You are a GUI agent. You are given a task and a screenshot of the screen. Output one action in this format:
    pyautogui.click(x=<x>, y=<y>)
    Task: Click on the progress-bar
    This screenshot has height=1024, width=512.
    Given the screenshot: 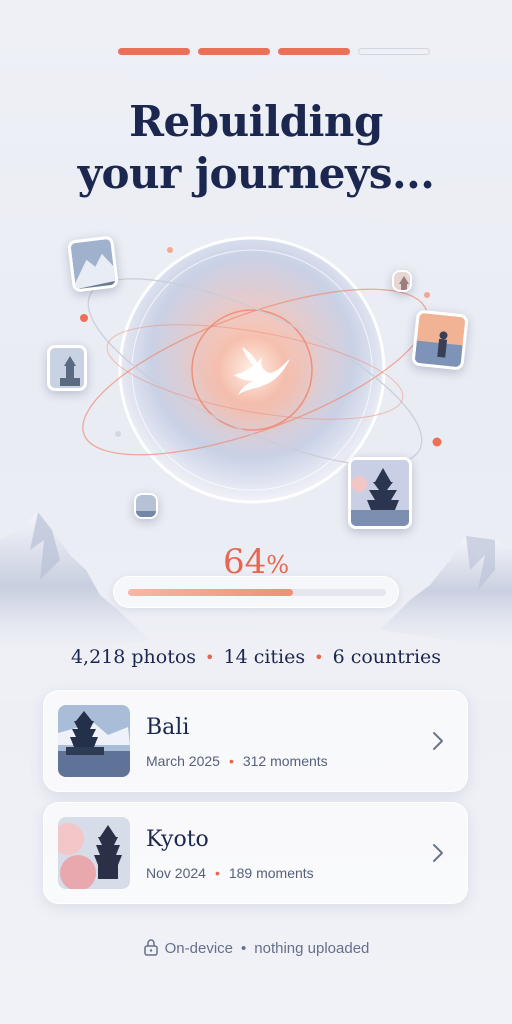 What is the action you would take?
    pyautogui.click(x=256, y=592)
    